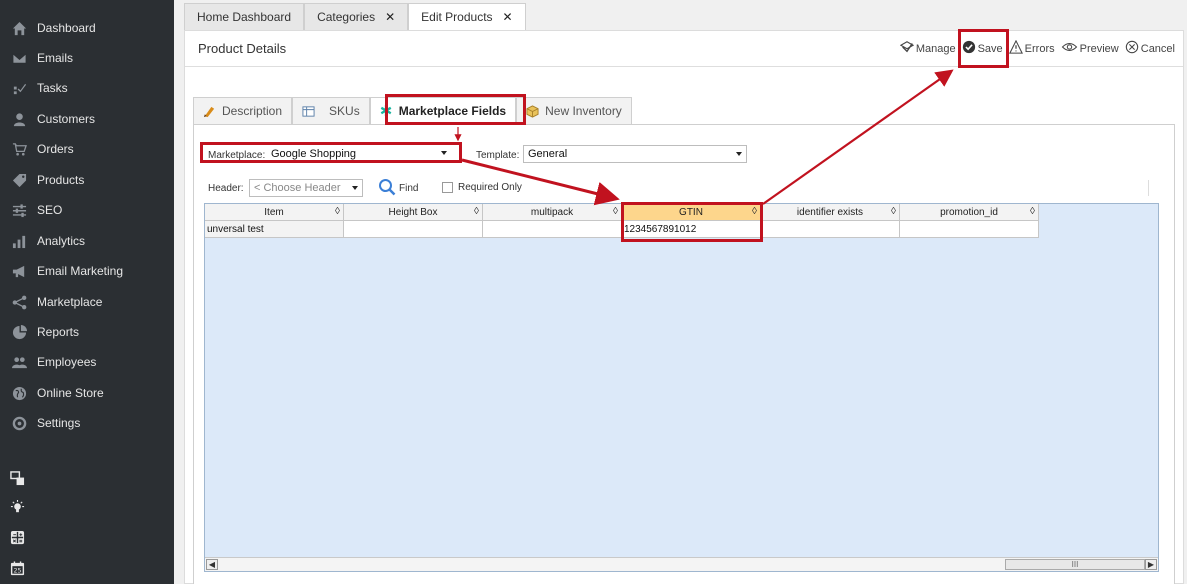 The width and height of the screenshot is (1187, 584). What do you see at coordinates (635, 154) in the screenshot?
I see `template-select: General` at bounding box center [635, 154].